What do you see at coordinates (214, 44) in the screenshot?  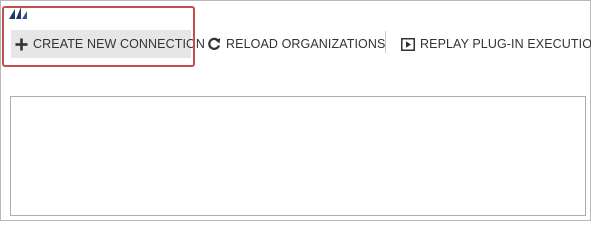 I see `refresh-icon` at bounding box center [214, 44].